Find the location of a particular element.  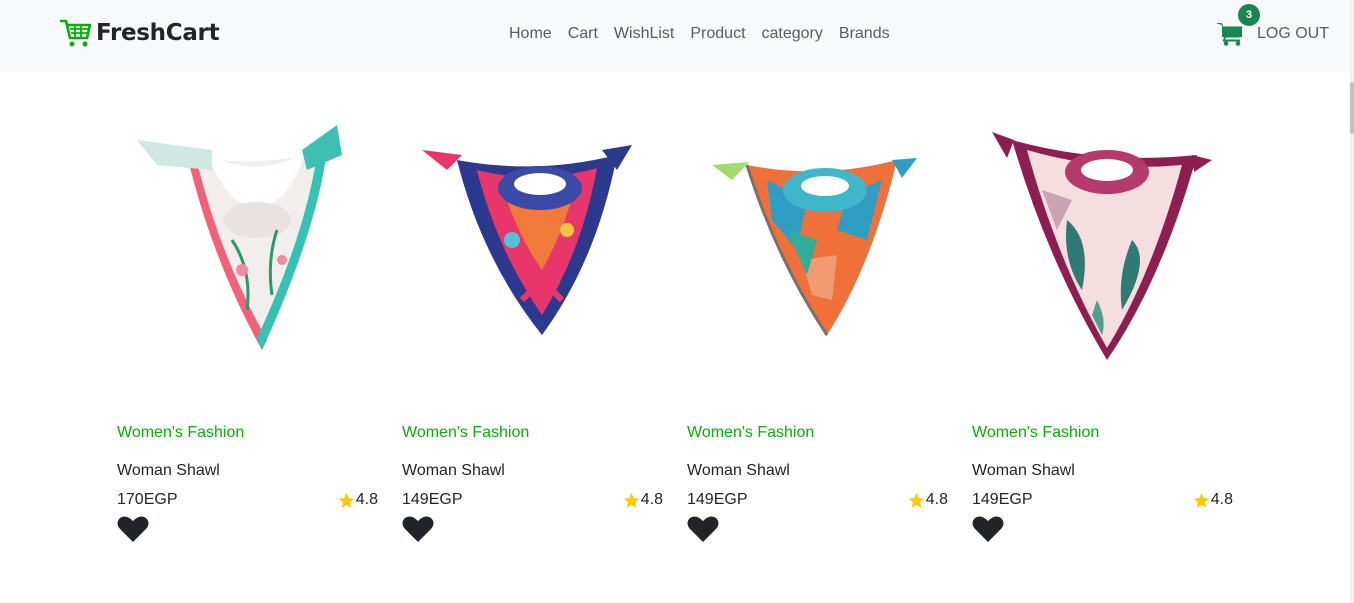

brand-name: FreshCart is located at coordinates (158, 33).